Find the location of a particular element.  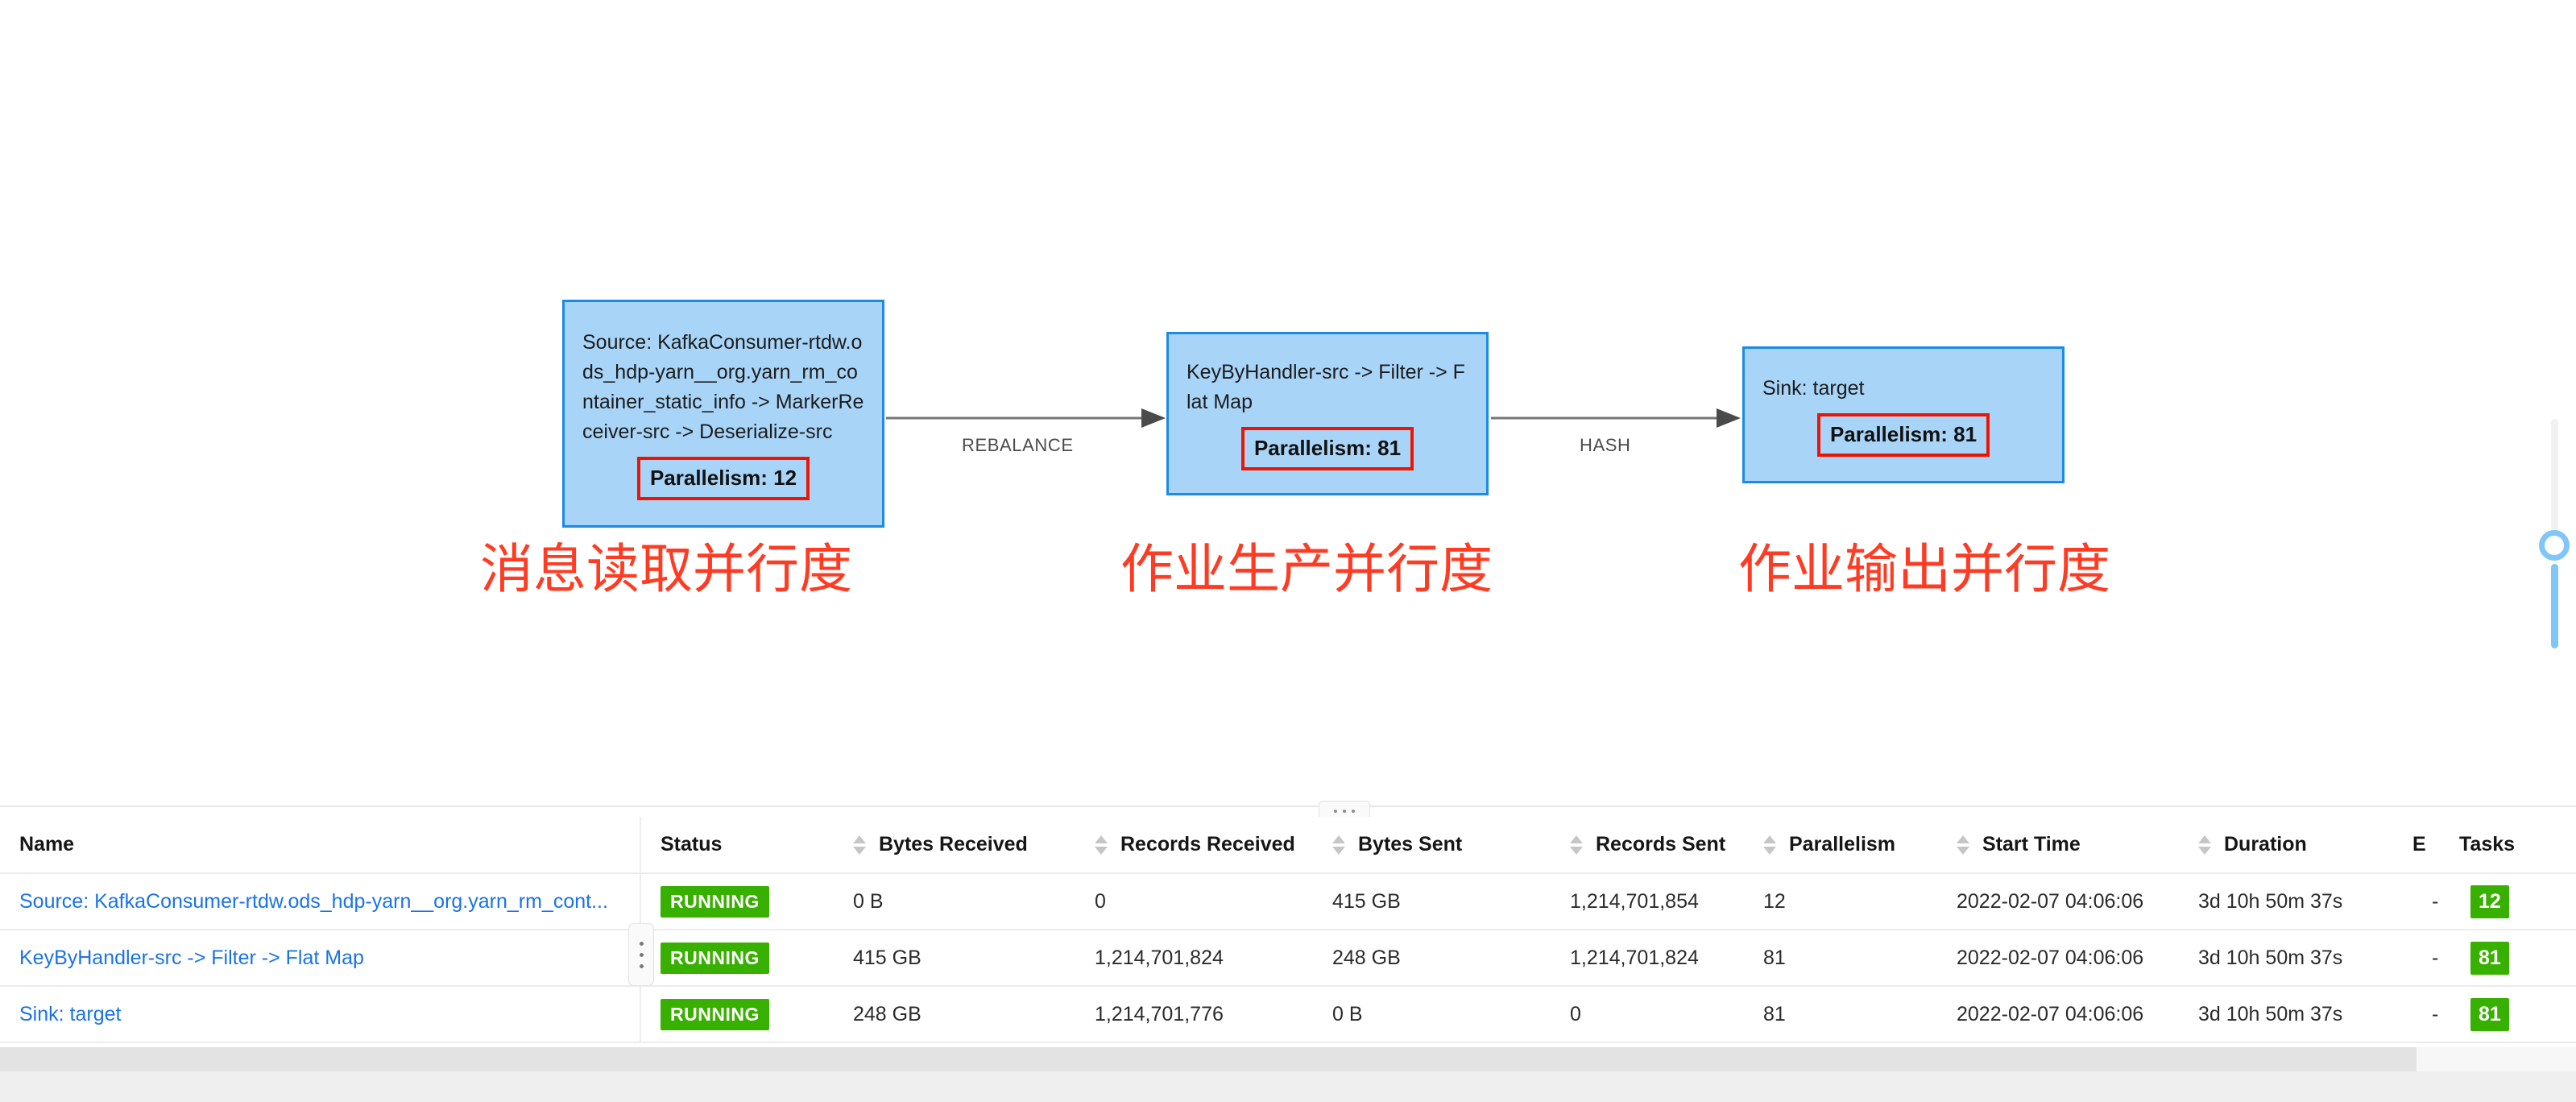

column-header-start-time: Start Time is located at coordinates (2058, 846).